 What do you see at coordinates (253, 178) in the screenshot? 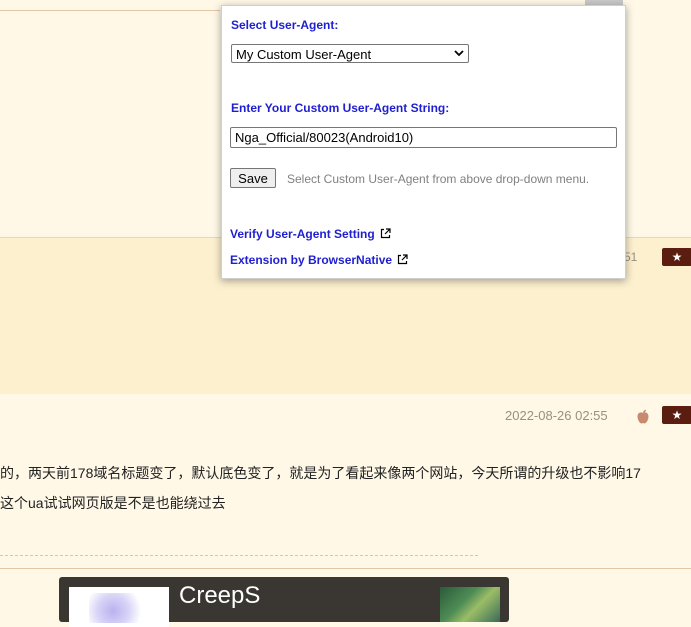
I see `save-button: Save` at bounding box center [253, 178].